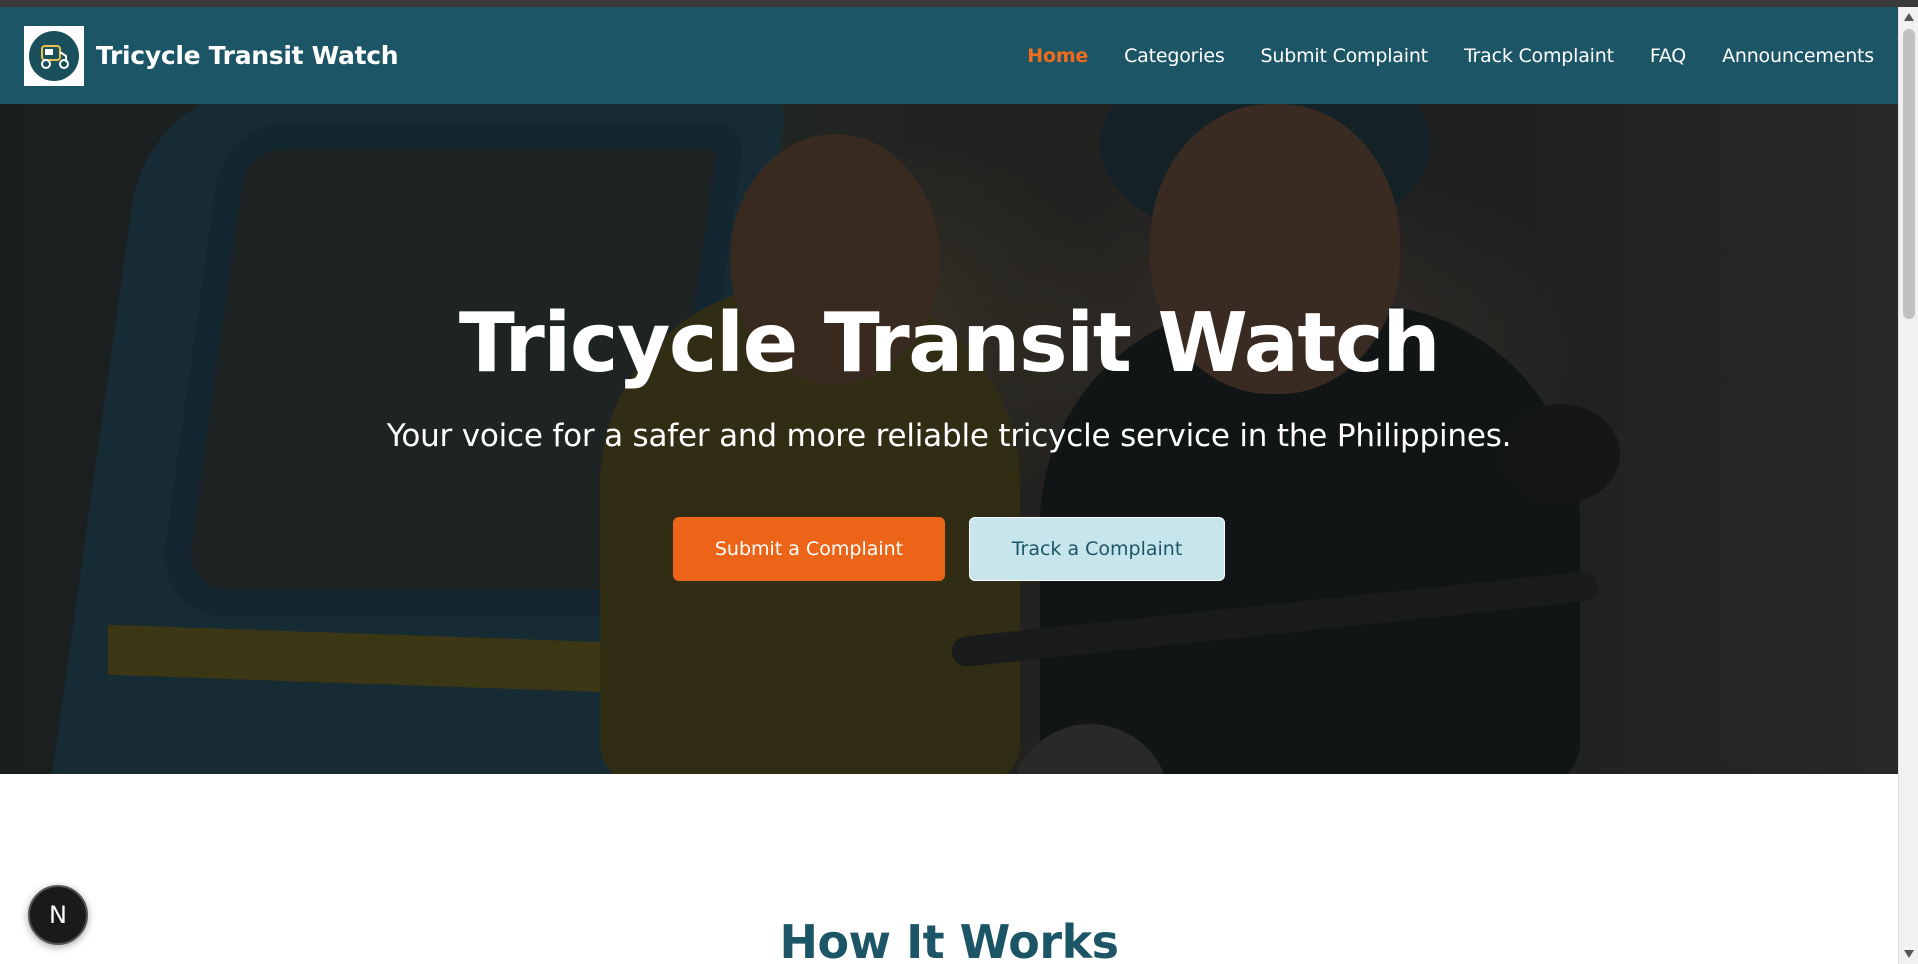 The width and height of the screenshot is (1918, 964). I want to click on nav-categories: Categories, so click(1174, 56).